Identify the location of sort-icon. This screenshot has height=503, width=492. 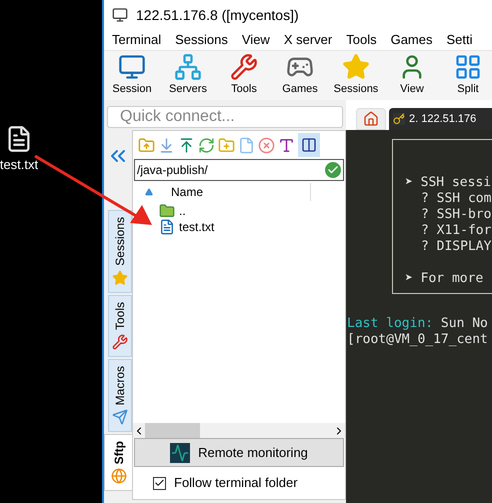
(149, 192).